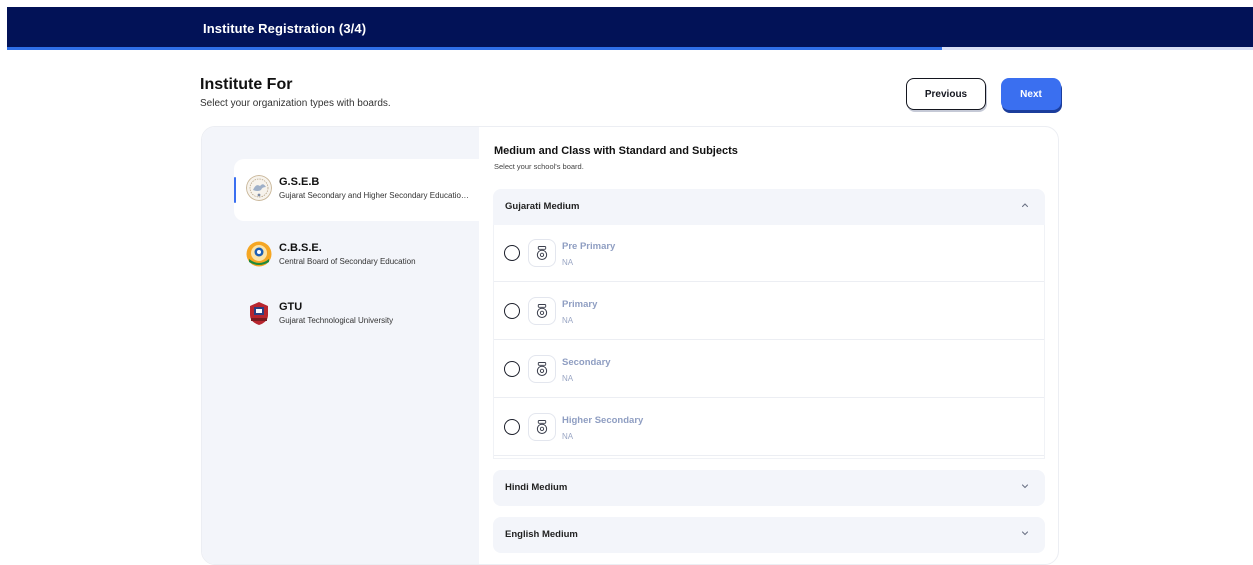  I want to click on class-title: Primary, so click(580, 304).